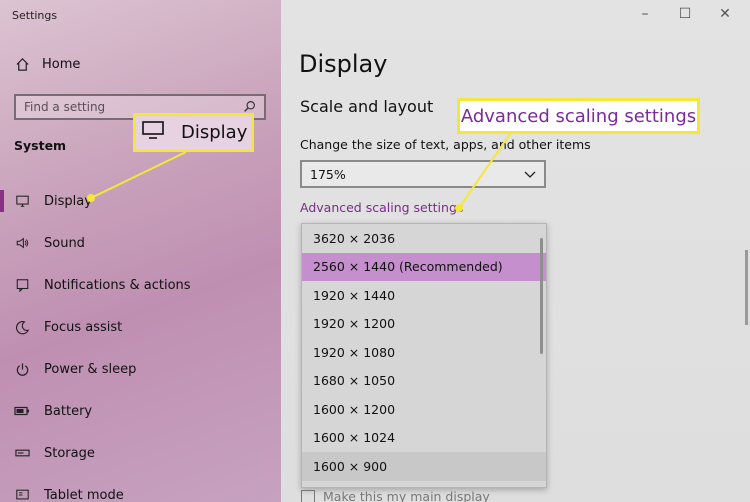  I want to click on storage-icon, so click(22, 453).